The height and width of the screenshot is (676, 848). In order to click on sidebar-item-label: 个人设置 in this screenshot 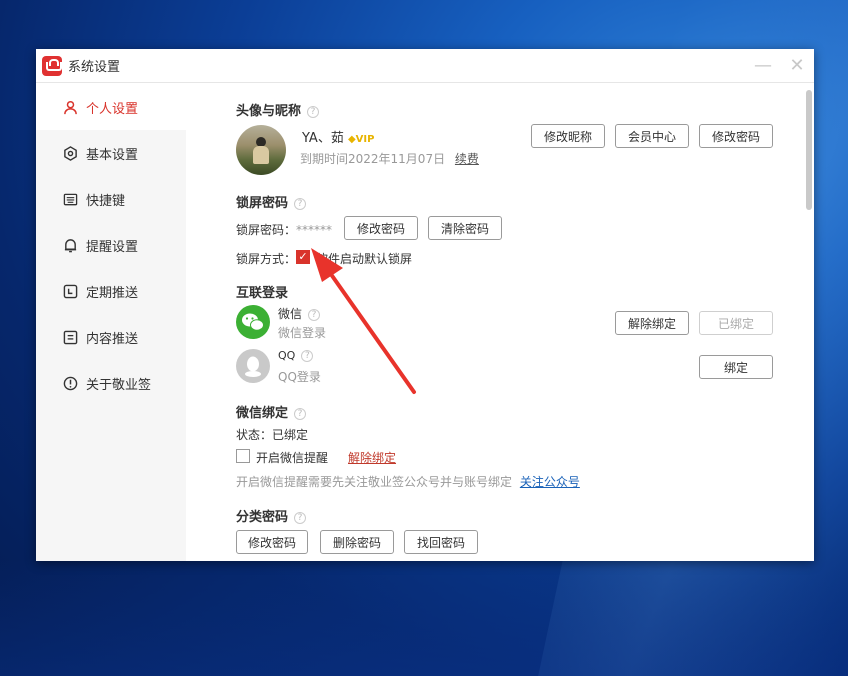, I will do `click(112, 109)`.